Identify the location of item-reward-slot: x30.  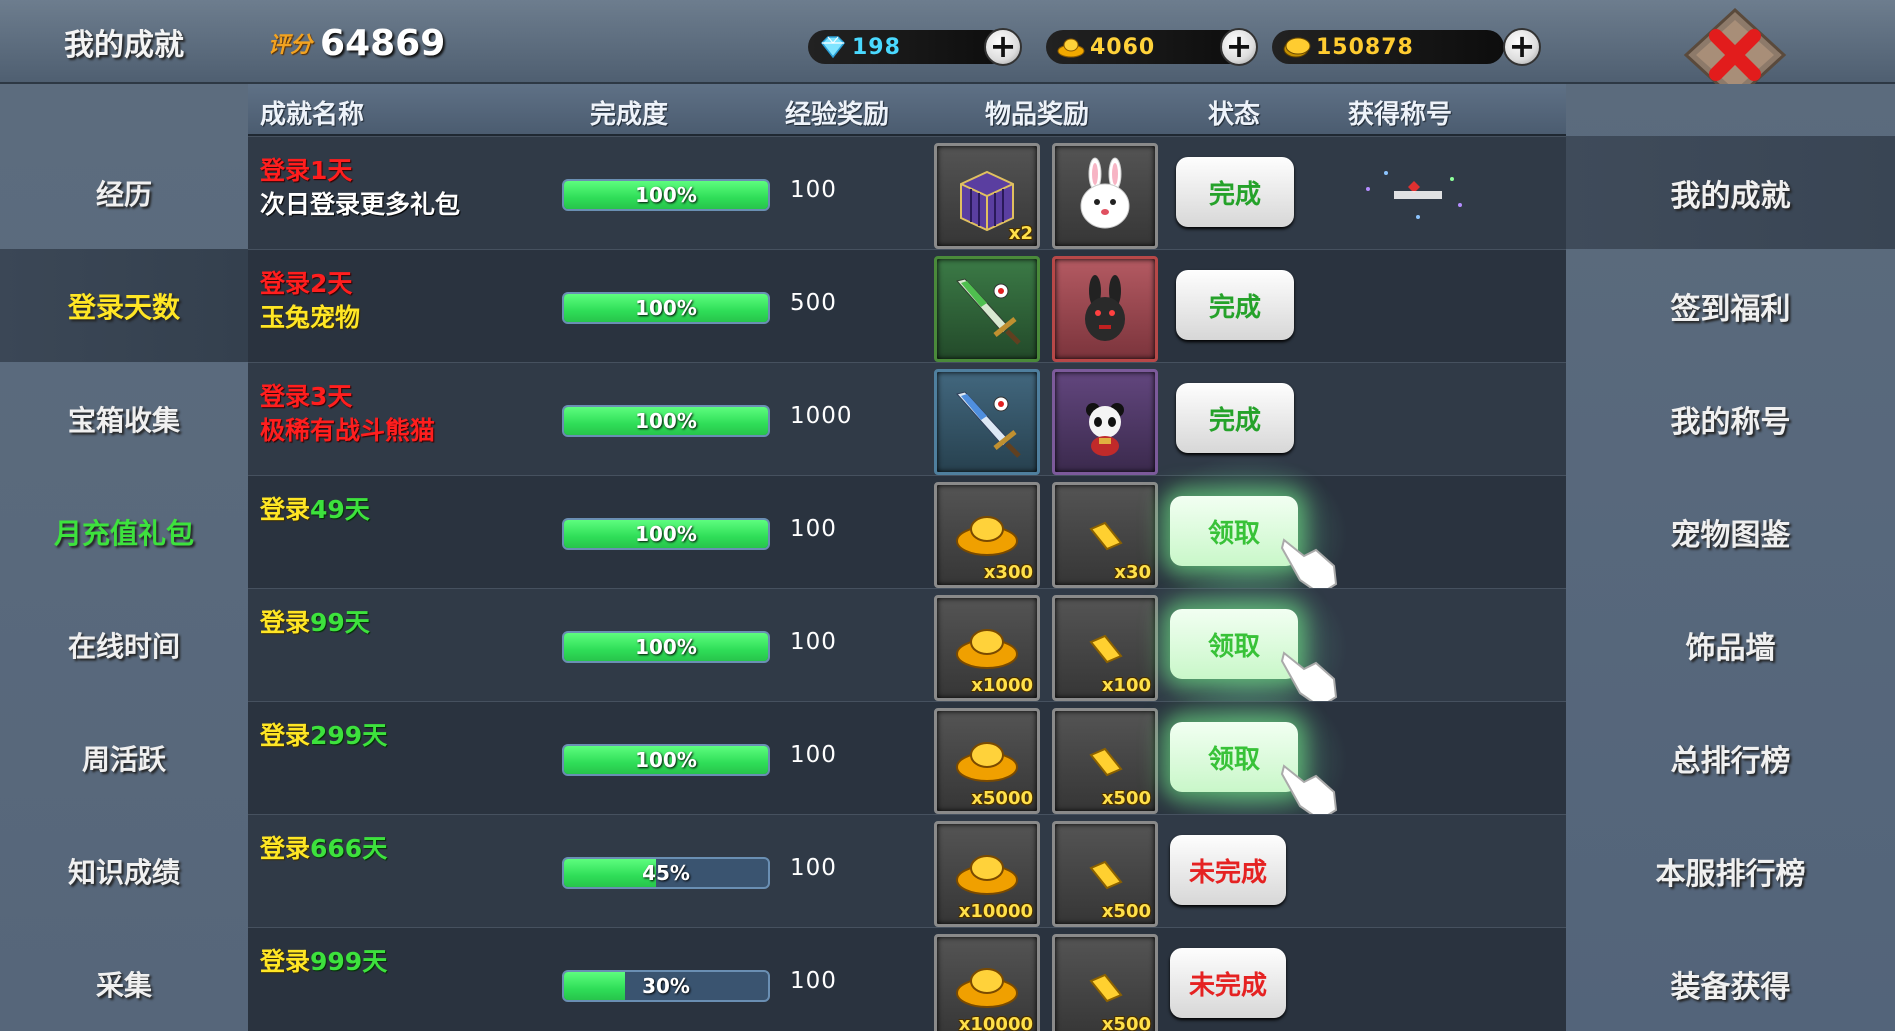
(1105, 535).